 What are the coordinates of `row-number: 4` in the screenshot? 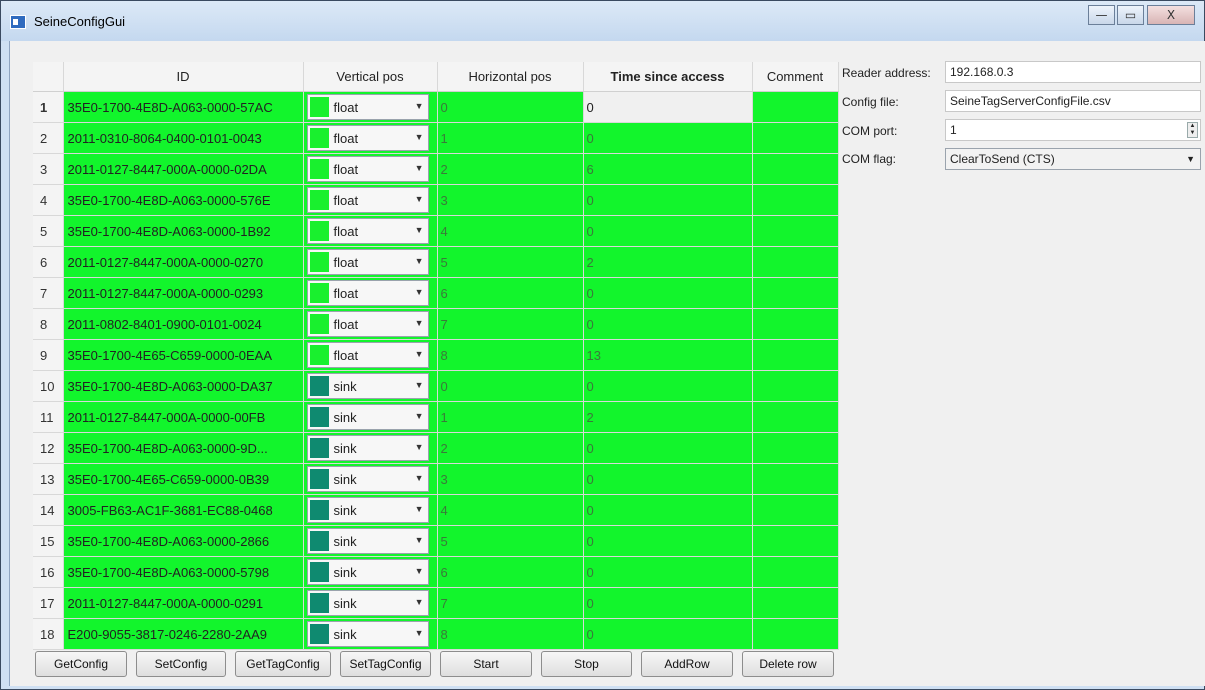 It's located at (48, 200).